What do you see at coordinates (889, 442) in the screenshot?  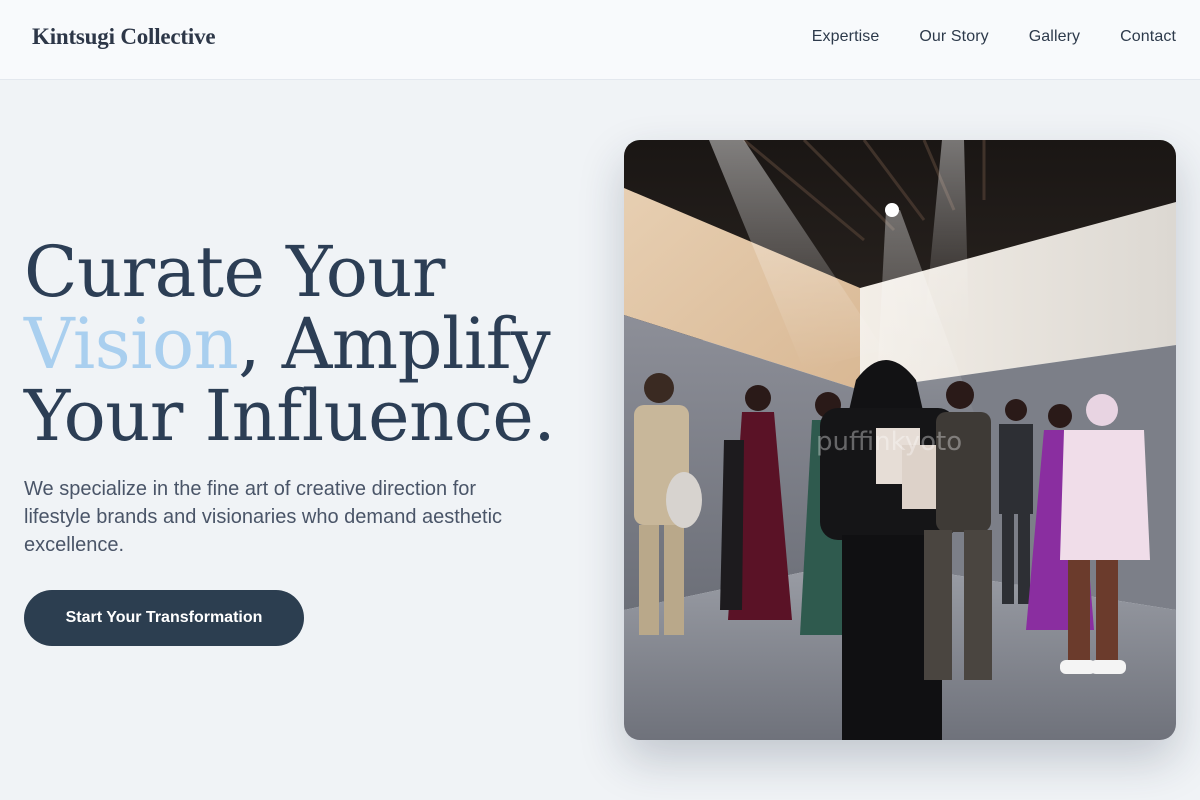 I see `photo-watermark: puffinkyoto` at bounding box center [889, 442].